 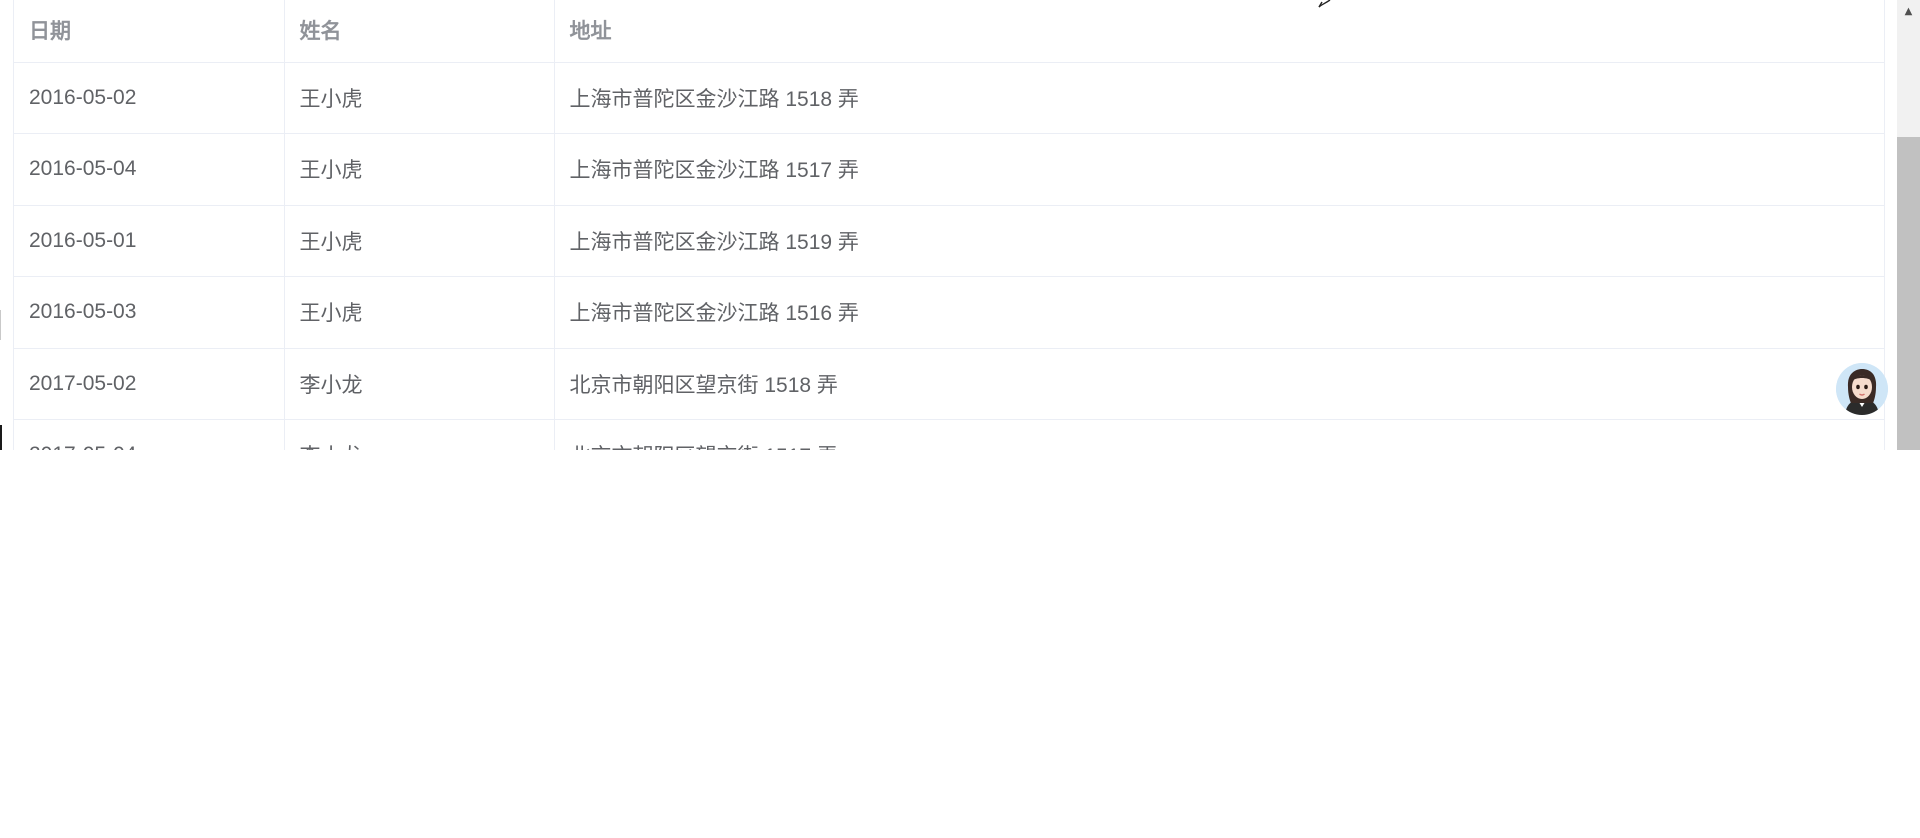 What do you see at coordinates (149, 169) in the screenshot?
I see `cell-date: 2016-05-04` at bounding box center [149, 169].